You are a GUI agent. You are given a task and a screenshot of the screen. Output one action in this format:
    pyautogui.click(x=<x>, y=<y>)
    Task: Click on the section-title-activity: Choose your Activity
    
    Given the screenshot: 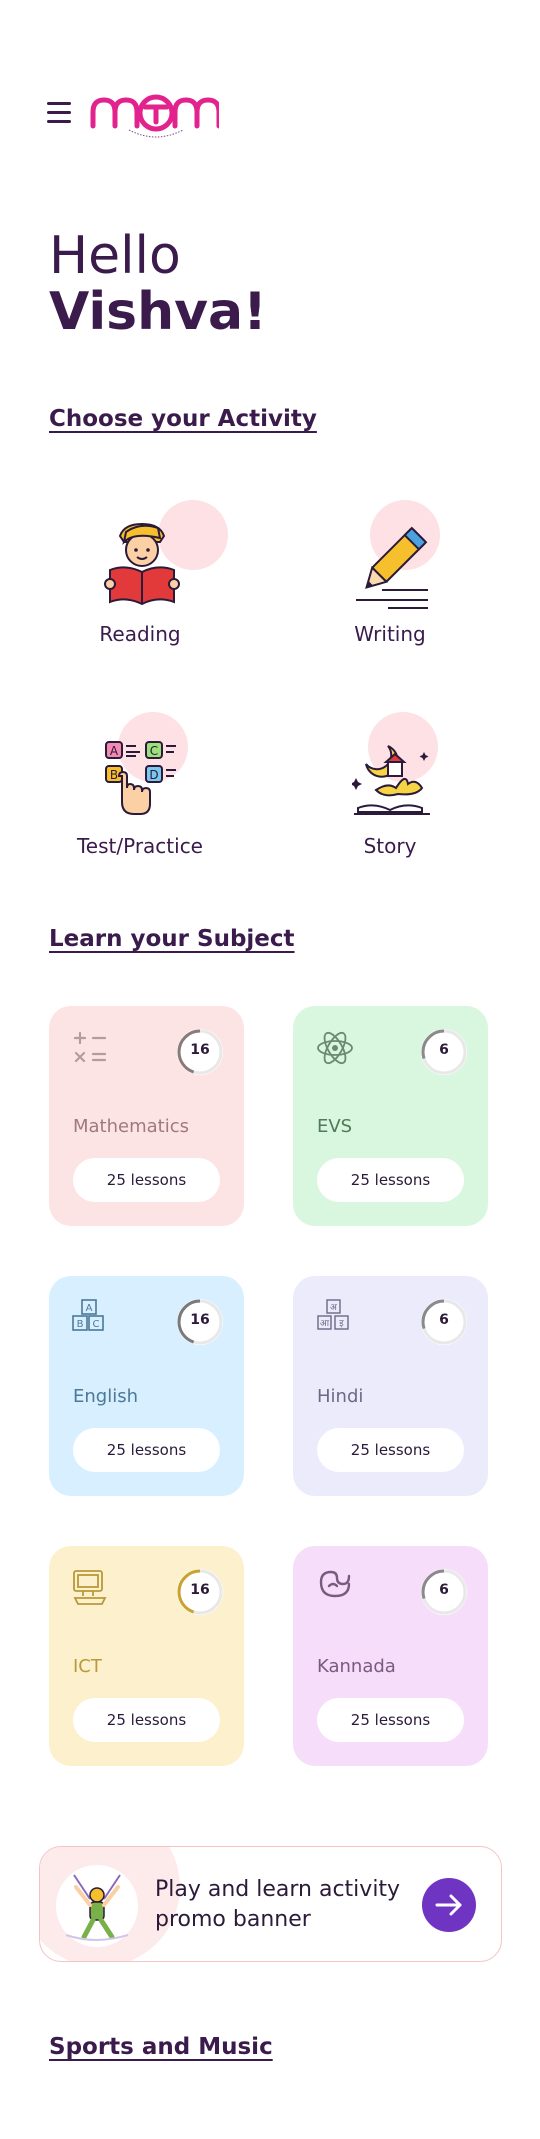 What is the action you would take?
    pyautogui.click(x=183, y=419)
    